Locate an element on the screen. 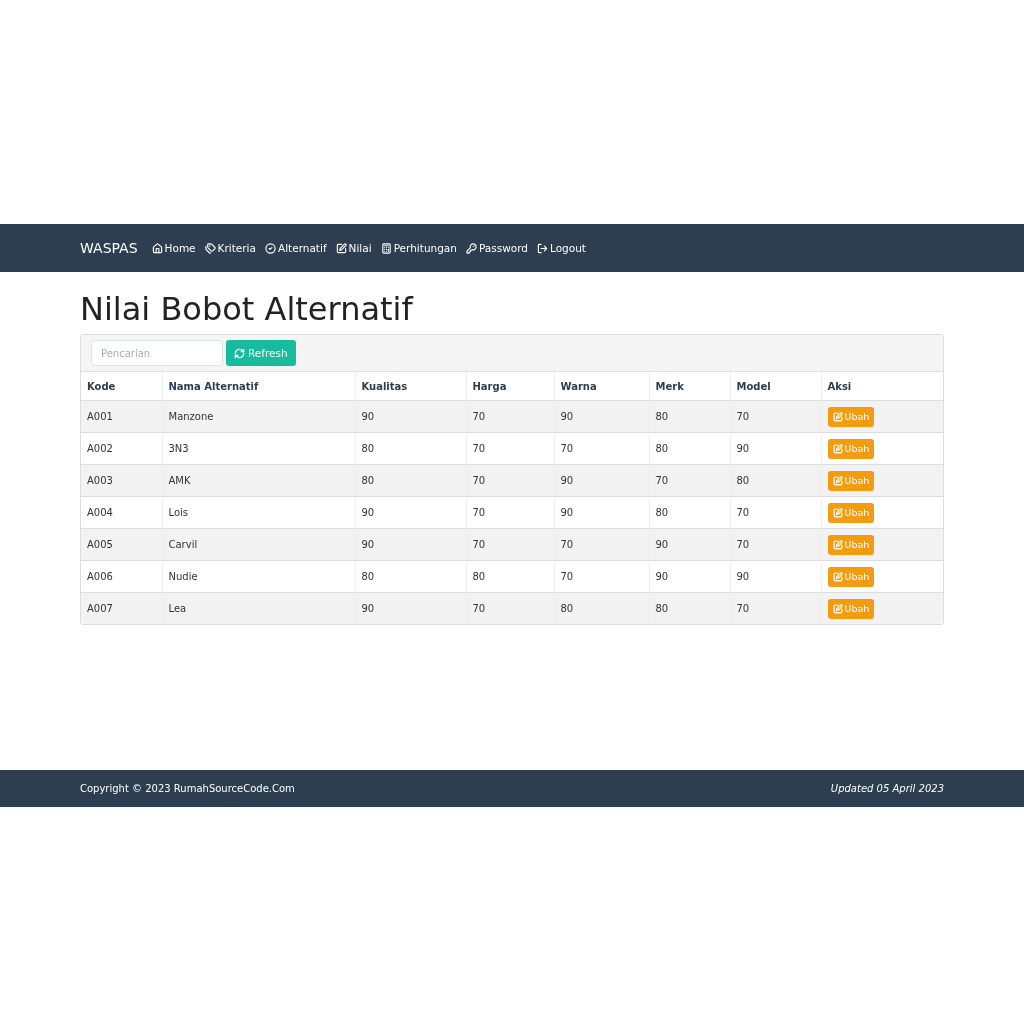  table-cell: Lea is located at coordinates (258, 608).